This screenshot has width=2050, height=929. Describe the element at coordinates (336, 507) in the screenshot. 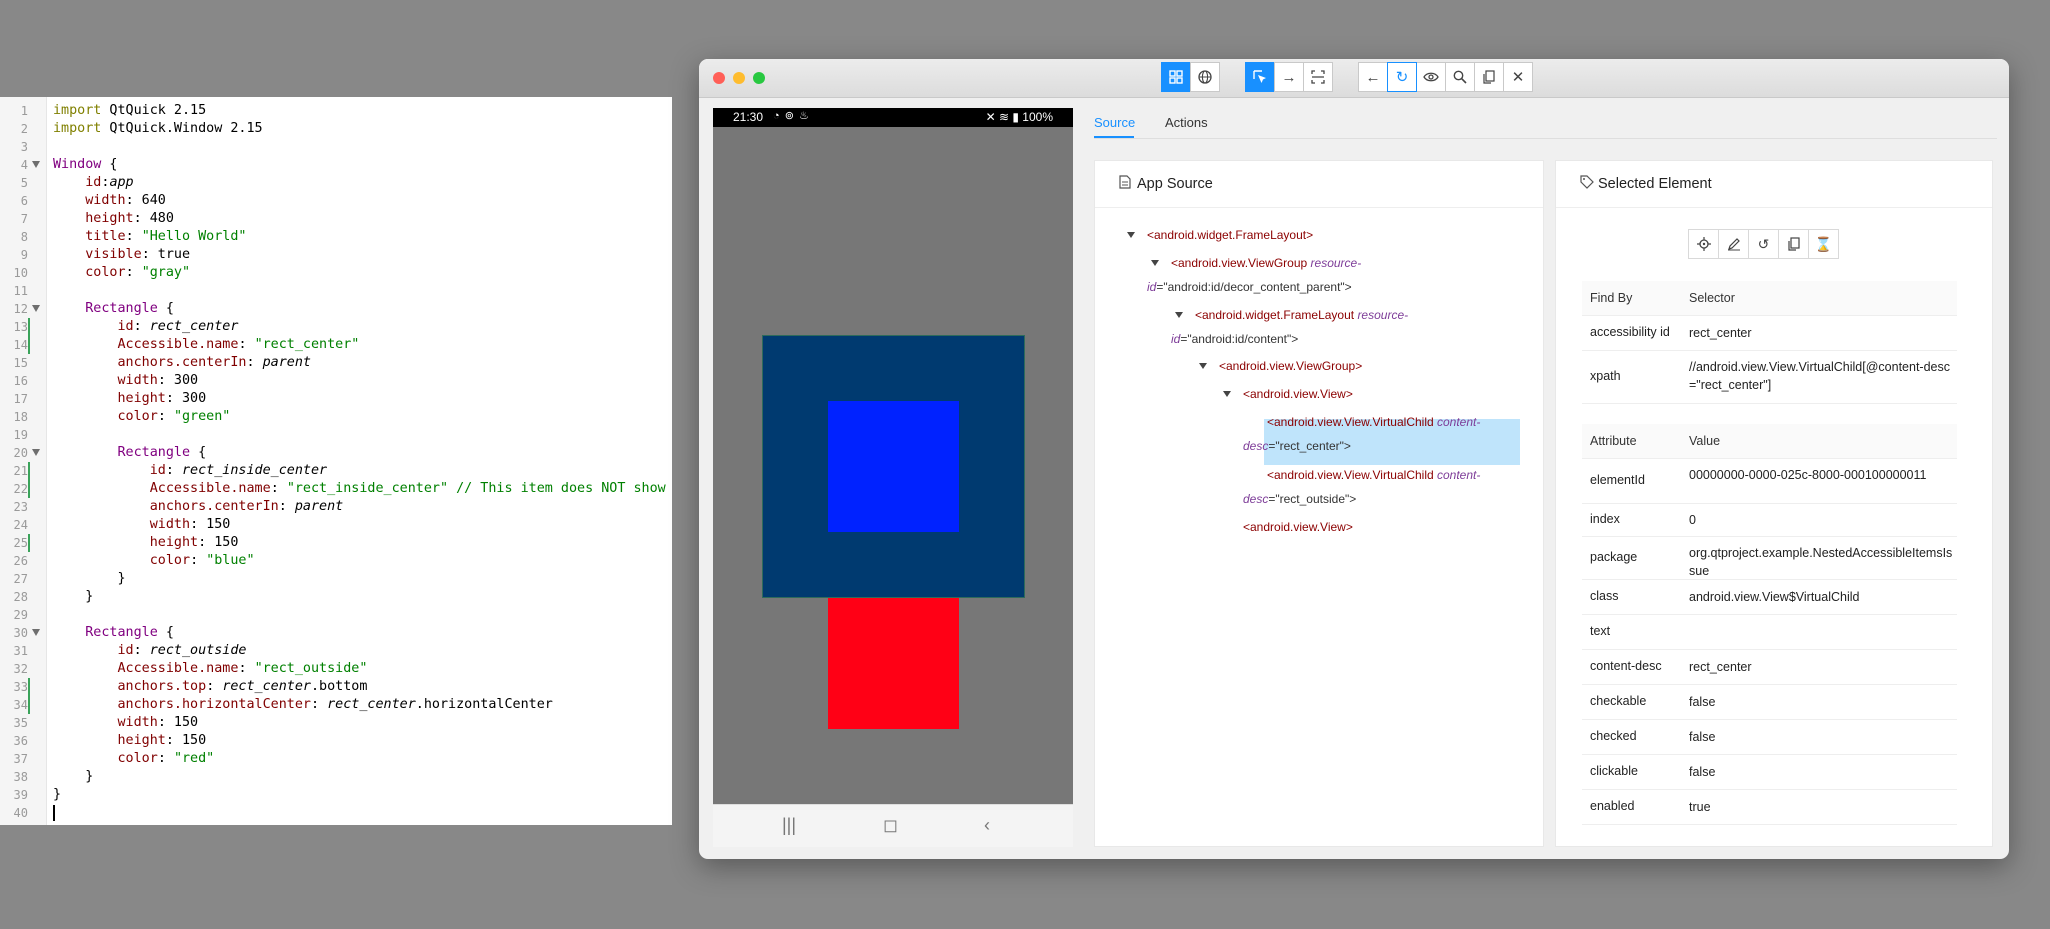

I see `code-line: 23 anchors.centerIn: parent` at that location.